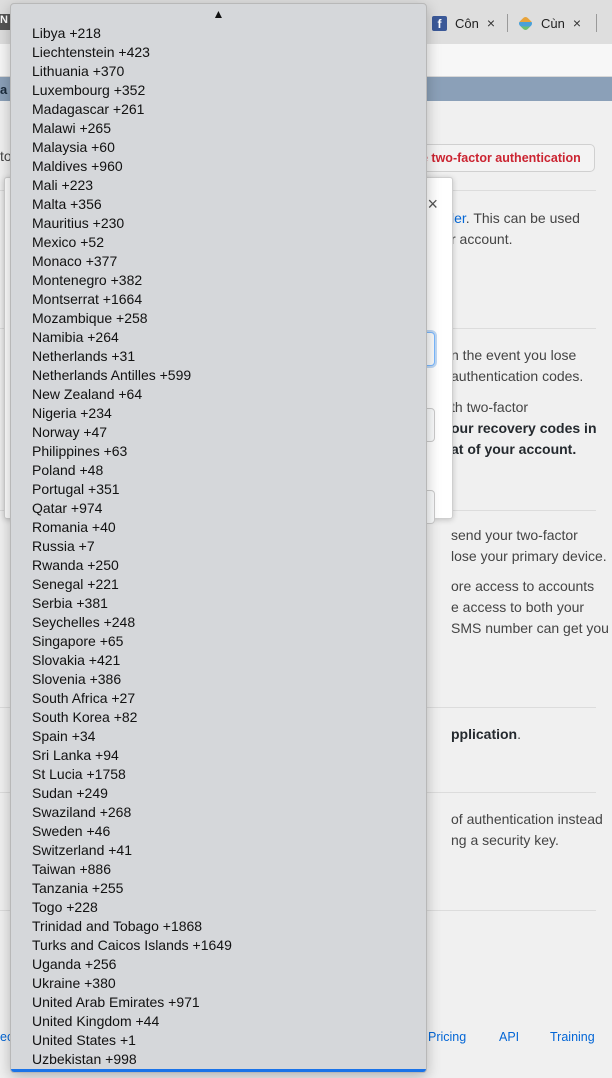  What do you see at coordinates (218, 717) in the screenshot?
I see `country-option: South Korea +82` at bounding box center [218, 717].